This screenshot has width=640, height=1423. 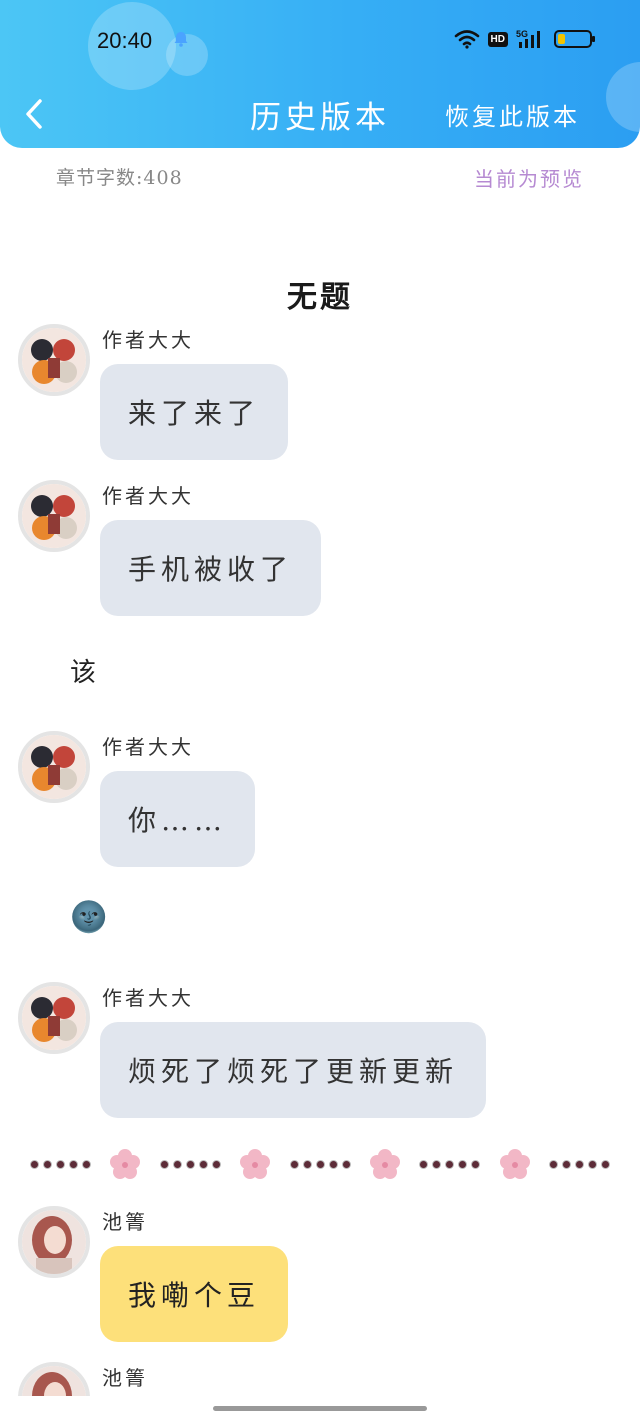 I want to click on status-icons: HD 5G, so click(x=524, y=39).